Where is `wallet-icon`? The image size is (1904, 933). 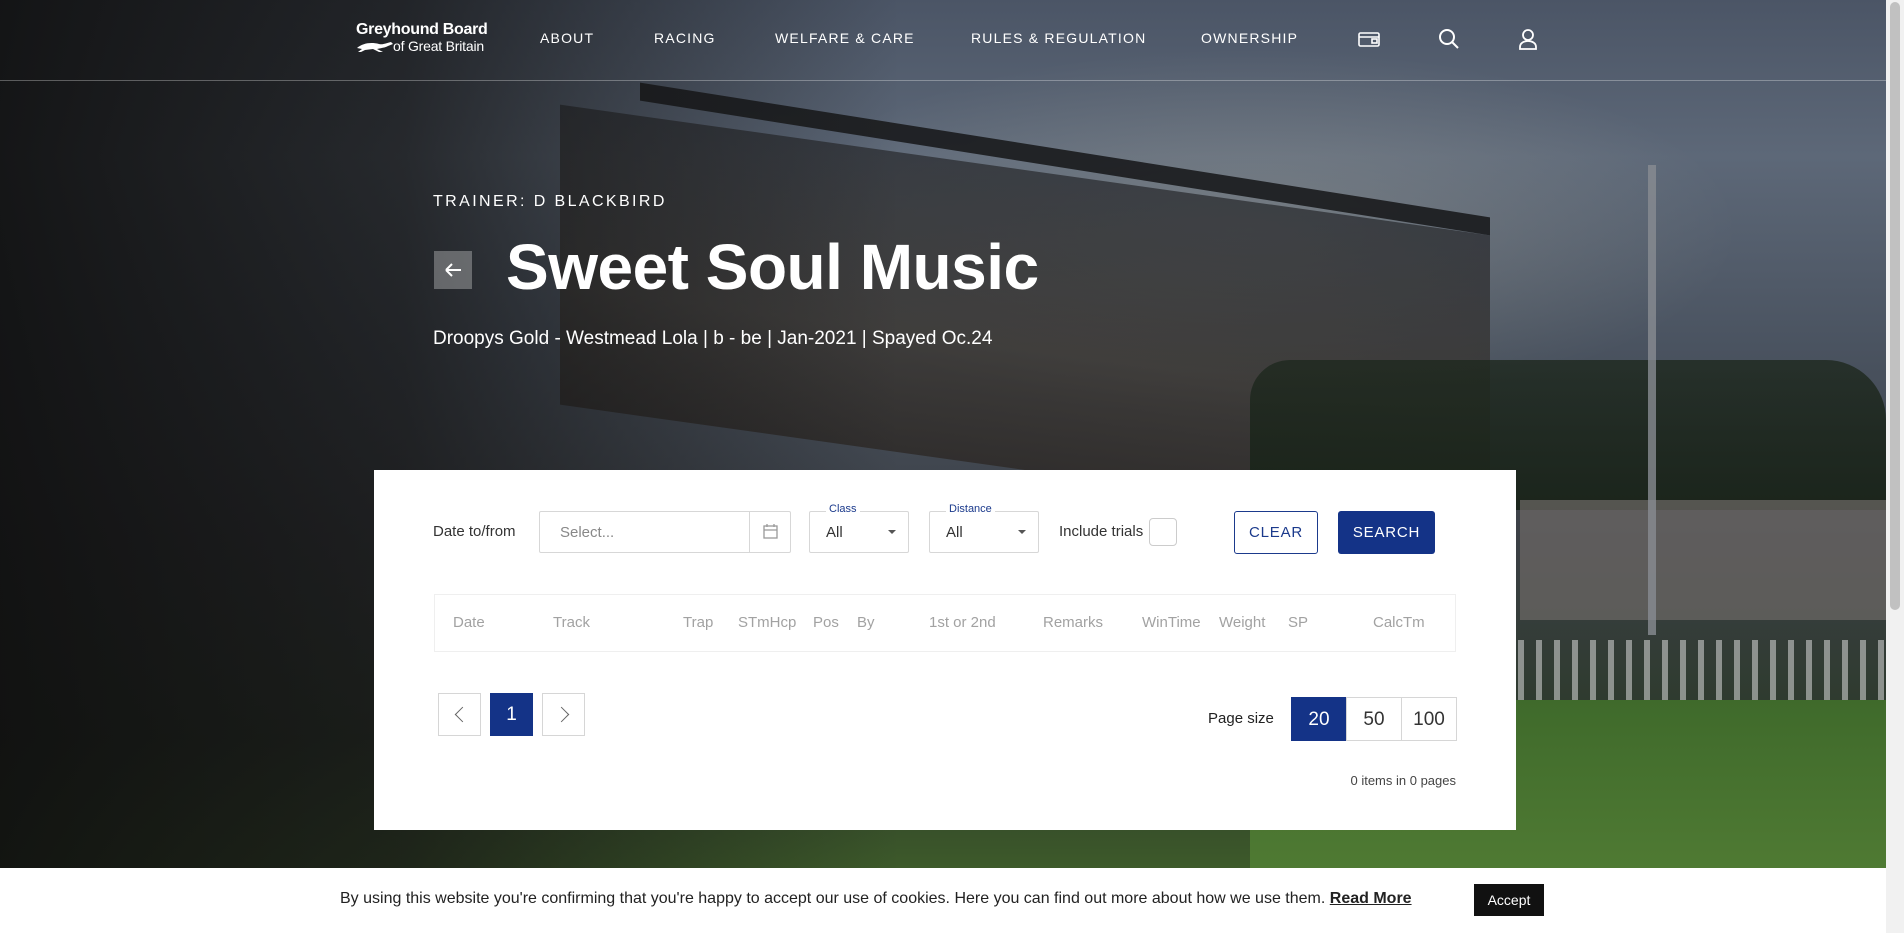
wallet-icon is located at coordinates (1369, 39).